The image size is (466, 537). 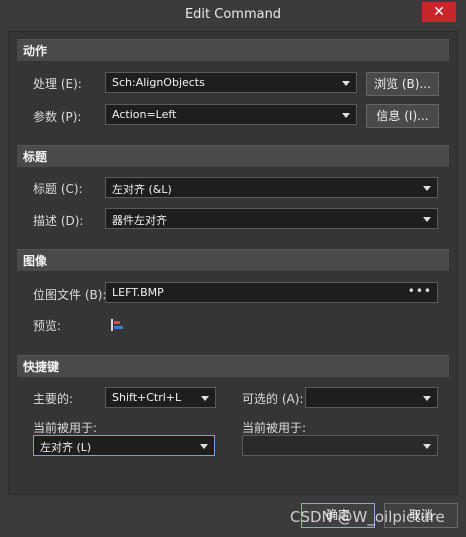 What do you see at coordinates (142, 189) in the screenshot?
I see `title-value: 左对齐 (&L)` at bounding box center [142, 189].